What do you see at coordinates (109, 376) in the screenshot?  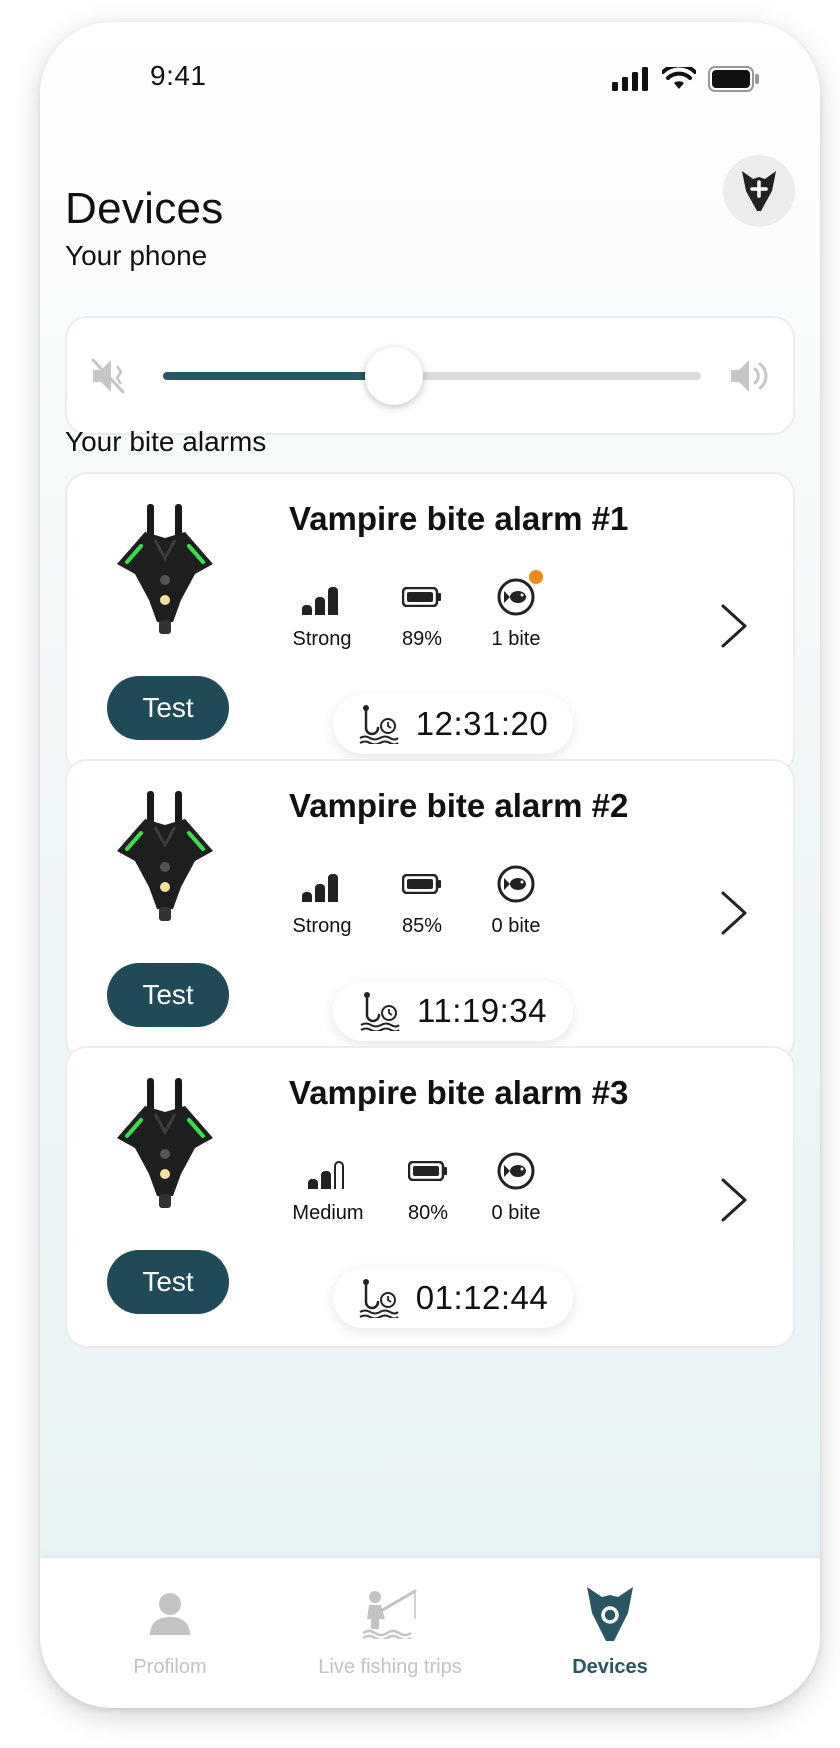 I see `volume-mute-icon` at bounding box center [109, 376].